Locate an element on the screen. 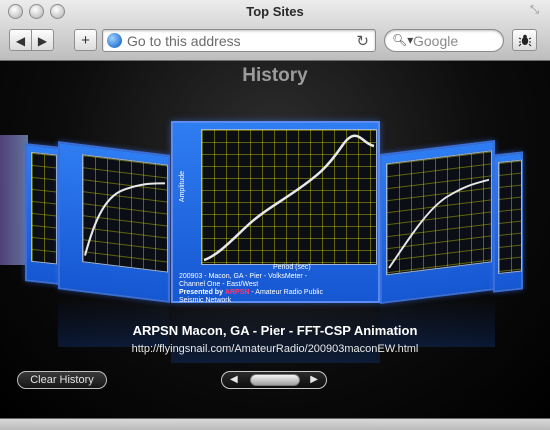  scroll-right-icon: ▶ is located at coordinates (314, 380).